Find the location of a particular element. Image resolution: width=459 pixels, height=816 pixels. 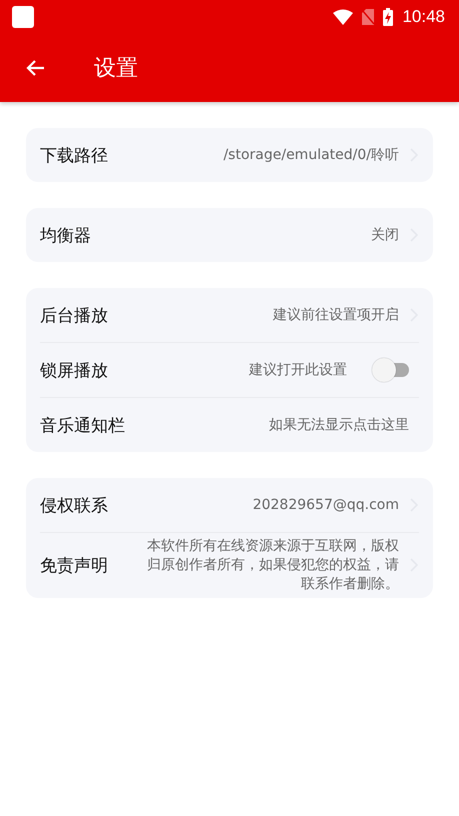

setting-value: 如果无法显示点击这里 is located at coordinates (338, 425).